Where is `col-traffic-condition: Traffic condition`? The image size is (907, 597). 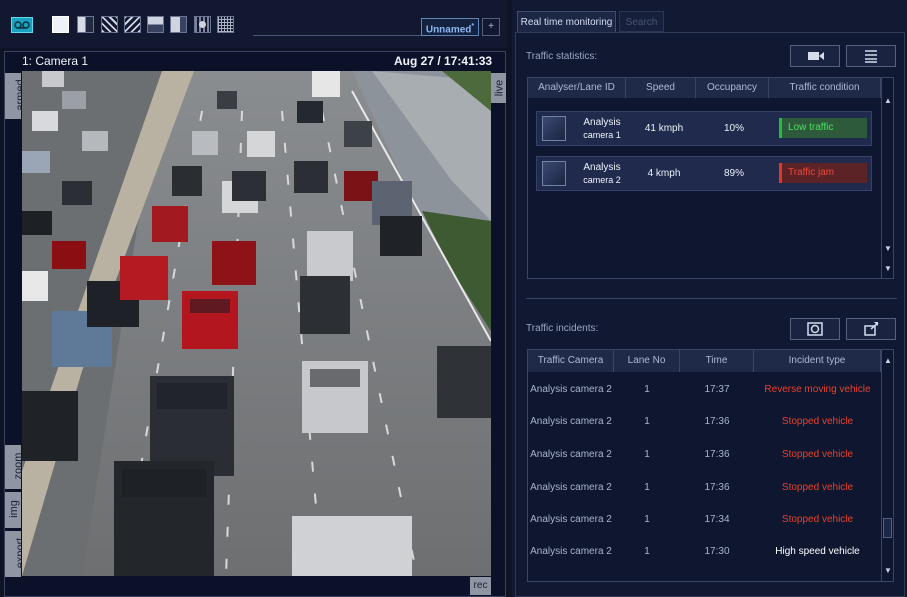 col-traffic-condition: Traffic condition is located at coordinates (825, 88).